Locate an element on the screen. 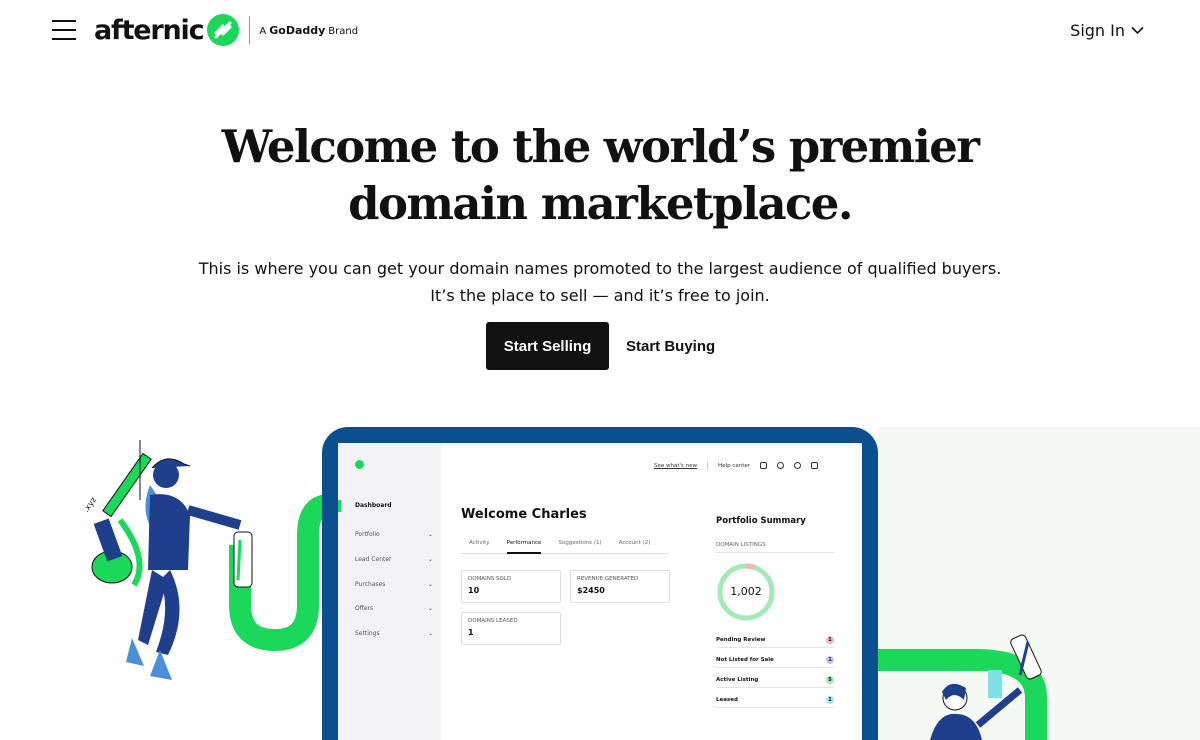 The image size is (1200, 740). hero-title-line1: Welcome to the world’s premier is located at coordinates (600, 146).